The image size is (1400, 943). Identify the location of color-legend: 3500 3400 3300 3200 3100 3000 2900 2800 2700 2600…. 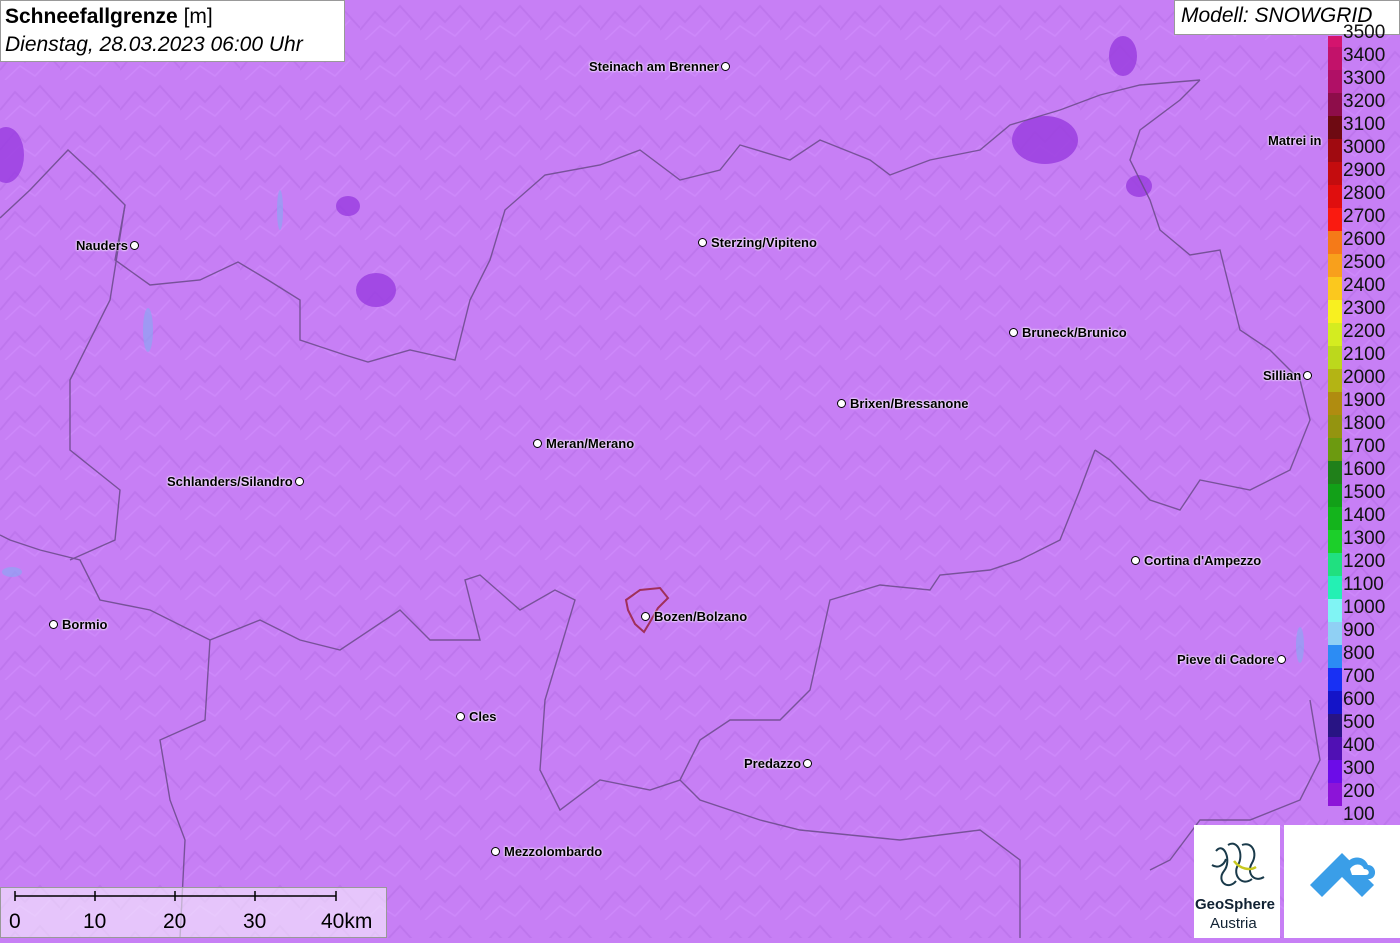
(1364, 425).